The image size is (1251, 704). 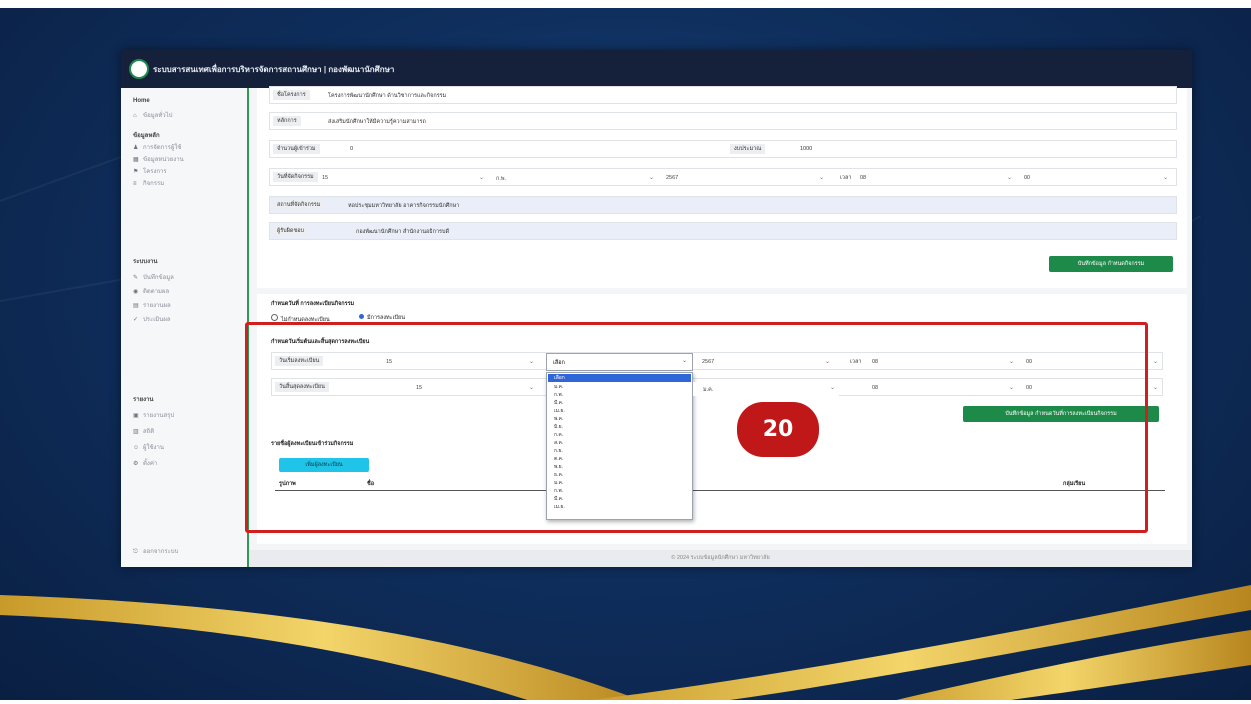 What do you see at coordinates (151, 291) in the screenshot?
I see `sidebar-item: ◉ ติดตามผล` at bounding box center [151, 291].